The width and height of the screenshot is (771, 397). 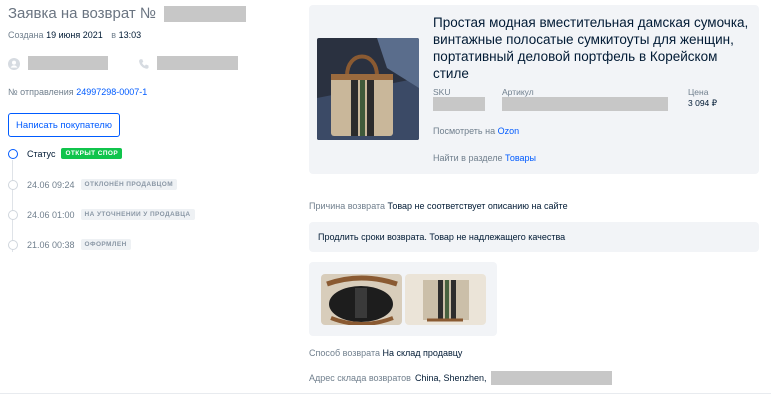 I want to click on timeline-item-status: Статус ОТКРЫТ СПОР, so click(x=65, y=153).